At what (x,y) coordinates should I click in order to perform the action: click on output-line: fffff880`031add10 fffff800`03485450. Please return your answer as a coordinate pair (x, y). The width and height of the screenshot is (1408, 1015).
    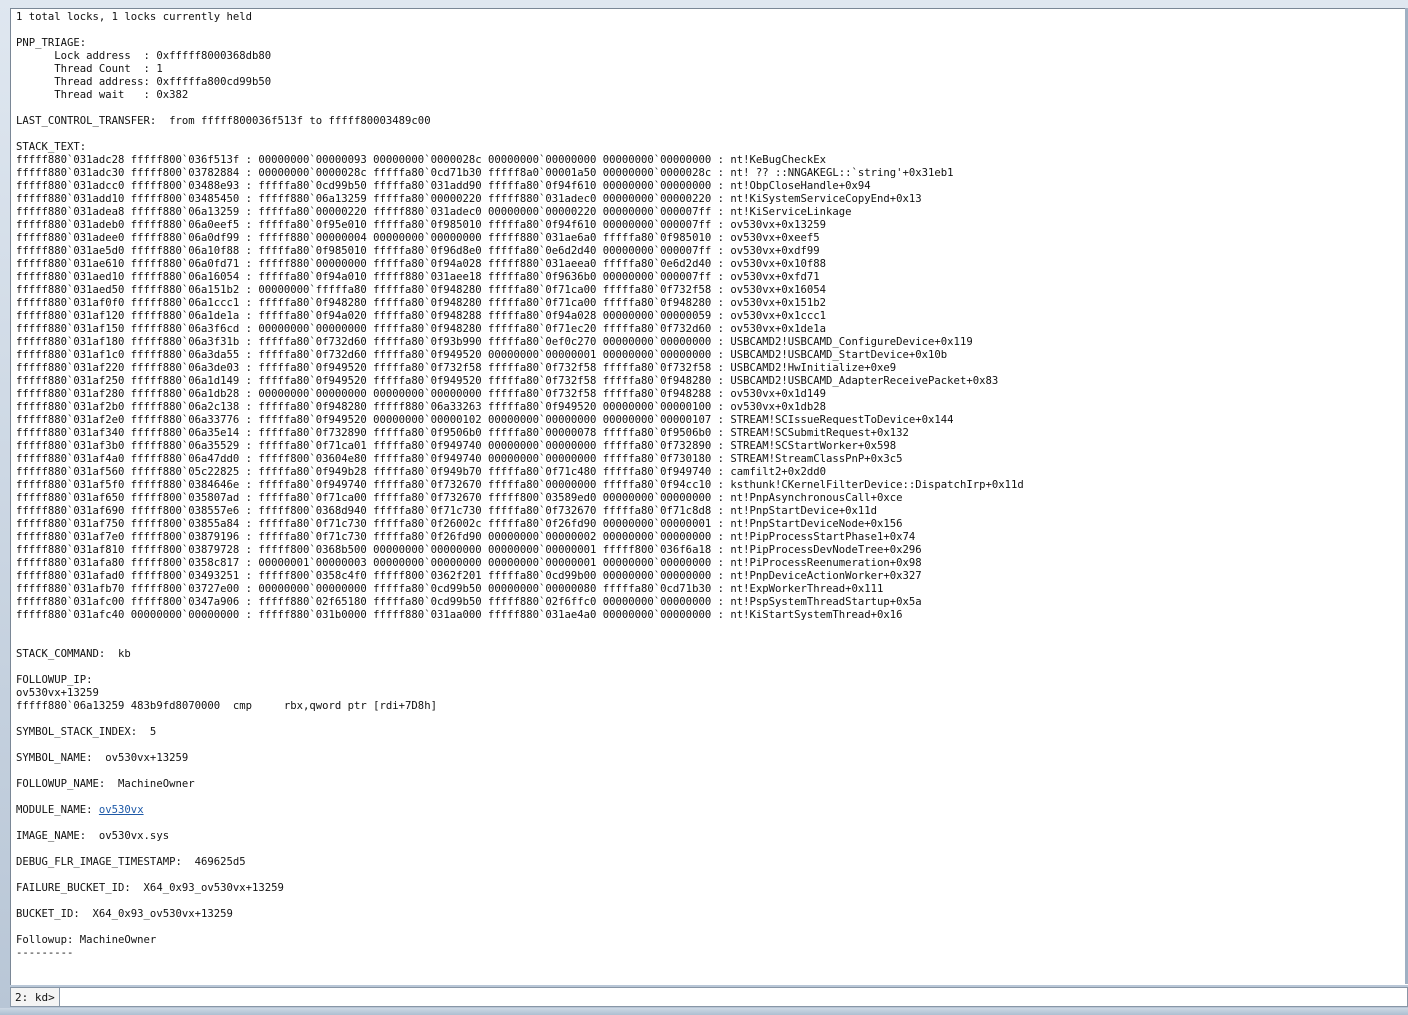
    Looking at the image, I should click on (469, 199).